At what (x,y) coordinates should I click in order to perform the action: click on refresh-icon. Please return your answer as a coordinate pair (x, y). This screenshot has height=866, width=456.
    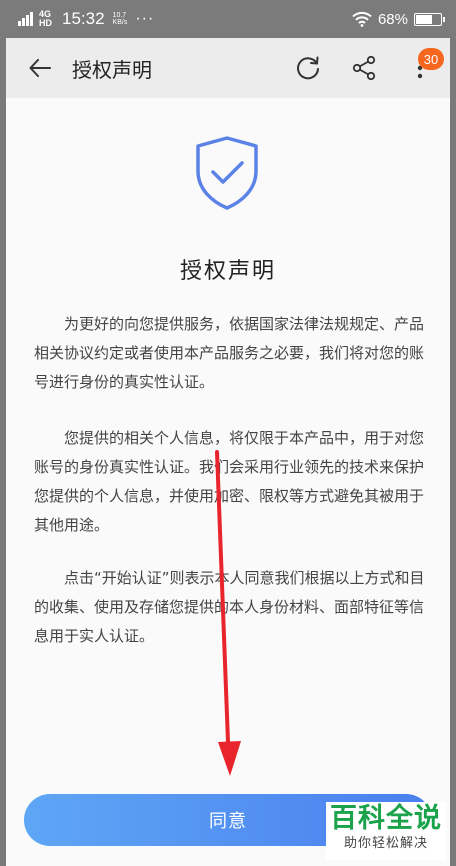
    Looking at the image, I should click on (308, 68).